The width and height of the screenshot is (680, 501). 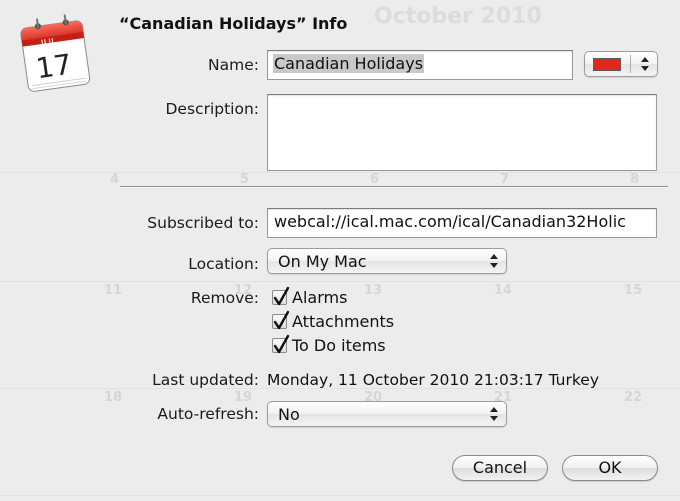 I want to click on ok-button: OK, so click(x=610, y=468).